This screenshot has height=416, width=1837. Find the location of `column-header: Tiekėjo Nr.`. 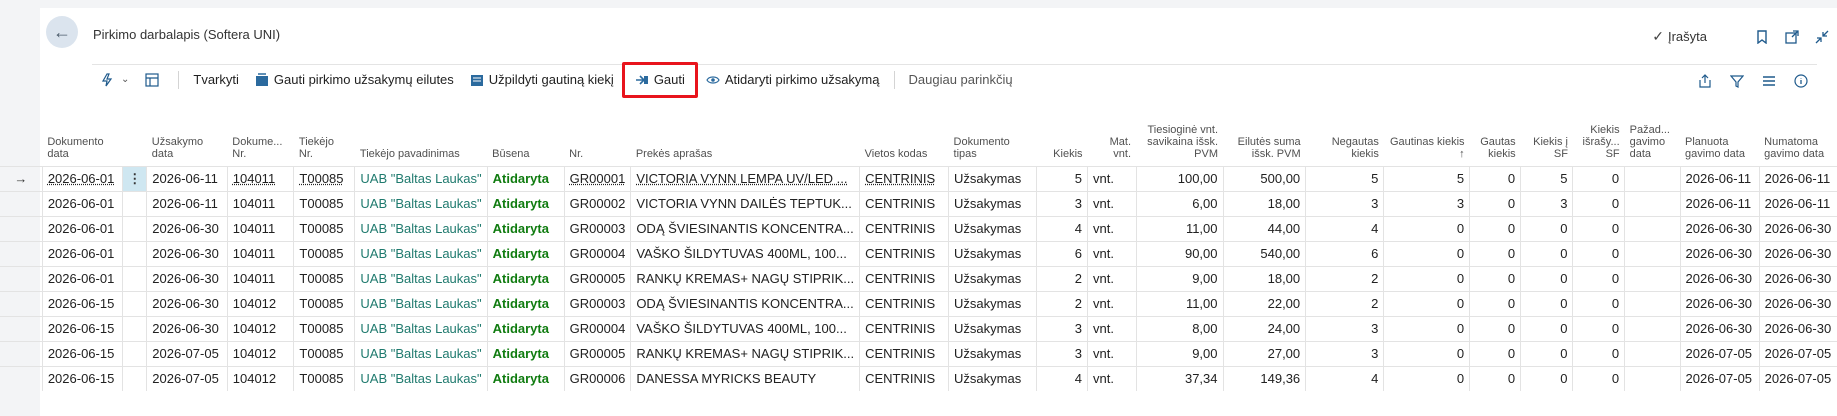

column-header: Tiekėjo Nr. is located at coordinates (324, 133).